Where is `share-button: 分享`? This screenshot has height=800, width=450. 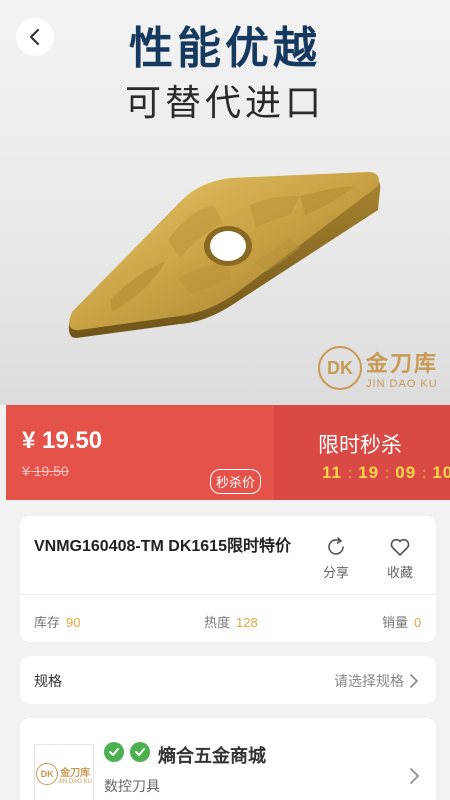
share-button: 分享 is located at coordinates (336, 558).